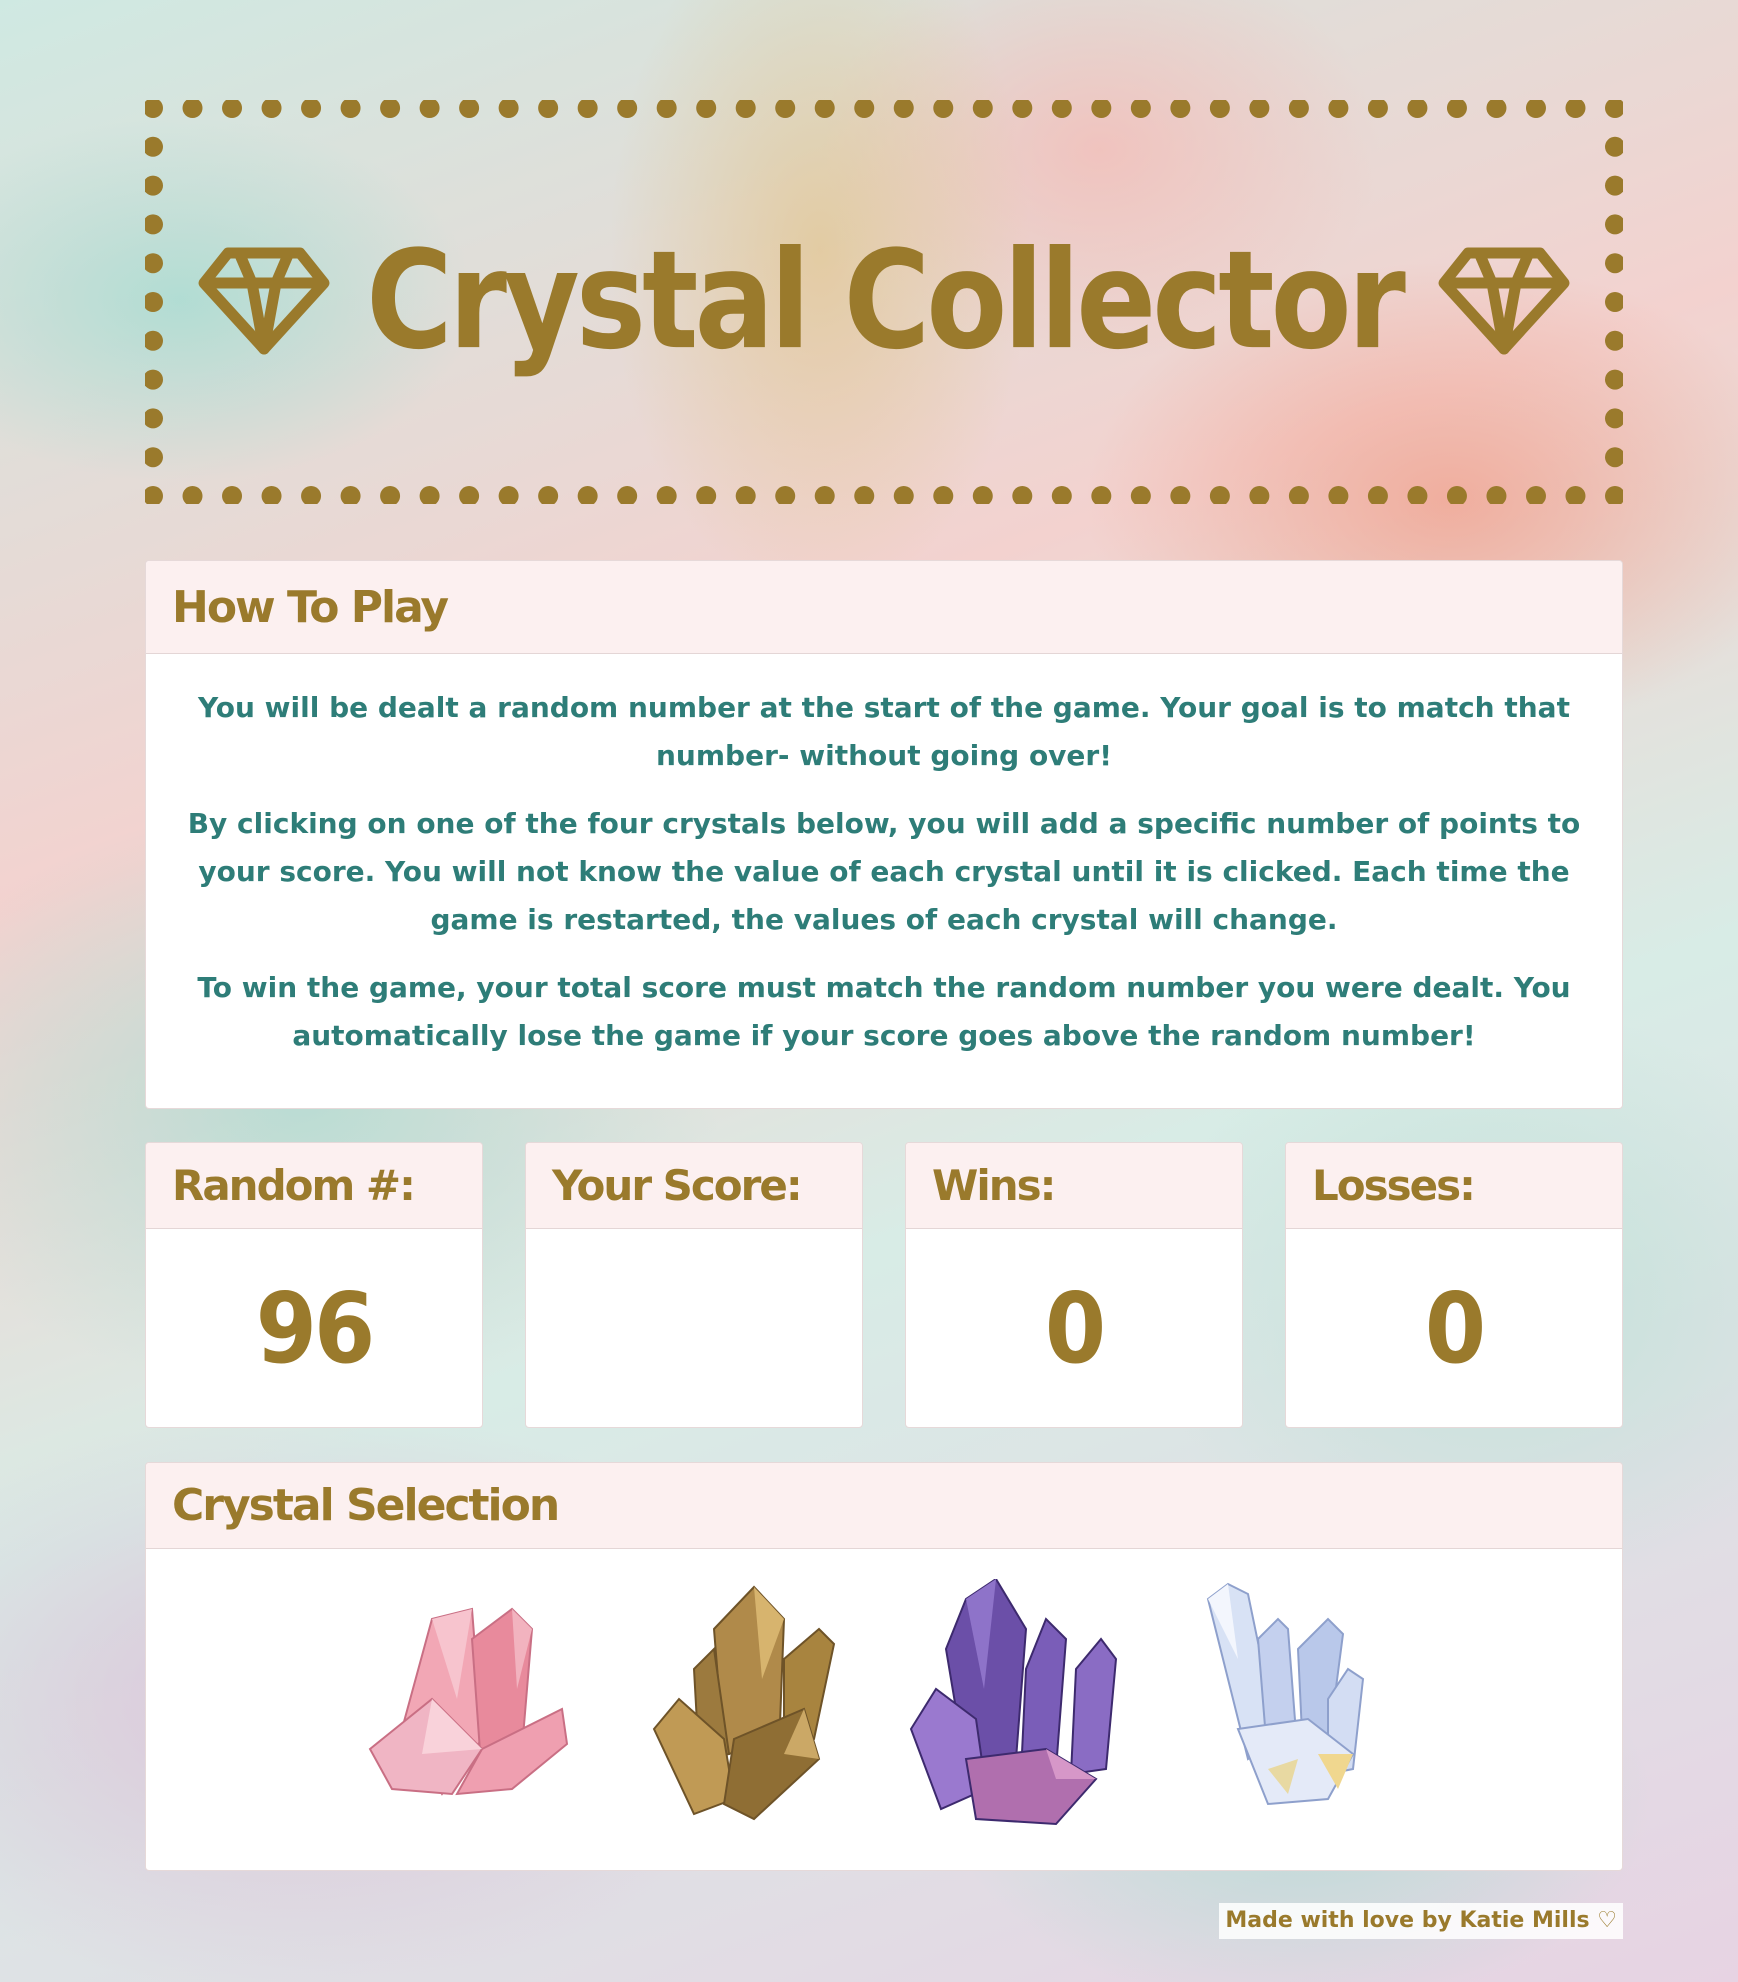  I want to click on purple-crystal-icon, so click(1013, 1701).